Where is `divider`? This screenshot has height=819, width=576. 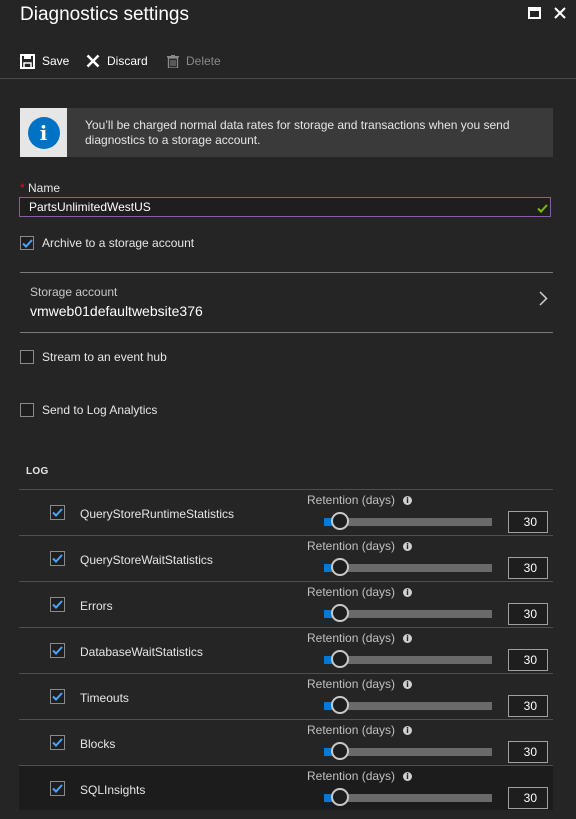
divider is located at coordinates (286, 332).